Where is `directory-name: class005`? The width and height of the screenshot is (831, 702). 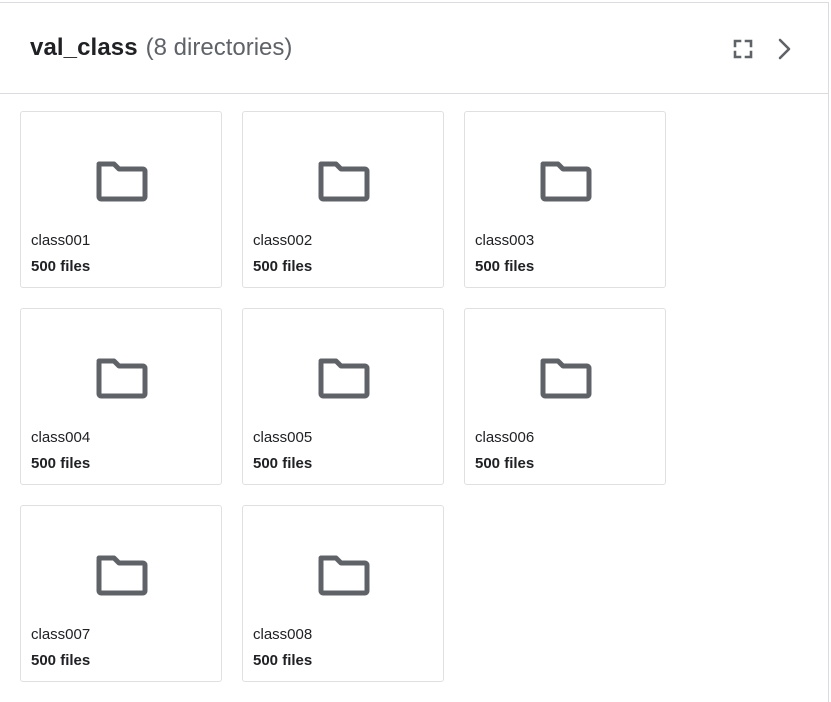
directory-name: class005 is located at coordinates (283, 437).